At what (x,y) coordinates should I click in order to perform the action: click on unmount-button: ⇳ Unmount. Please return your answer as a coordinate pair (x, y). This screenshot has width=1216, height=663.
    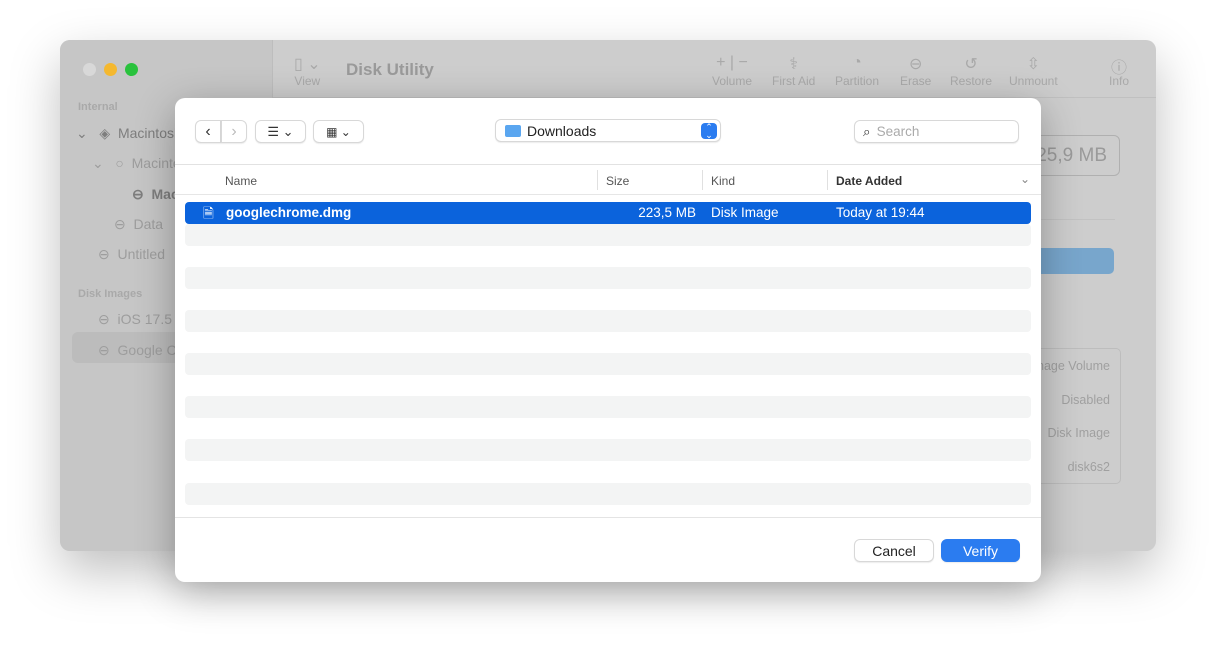
    Looking at the image, I should click on (1033, 71).